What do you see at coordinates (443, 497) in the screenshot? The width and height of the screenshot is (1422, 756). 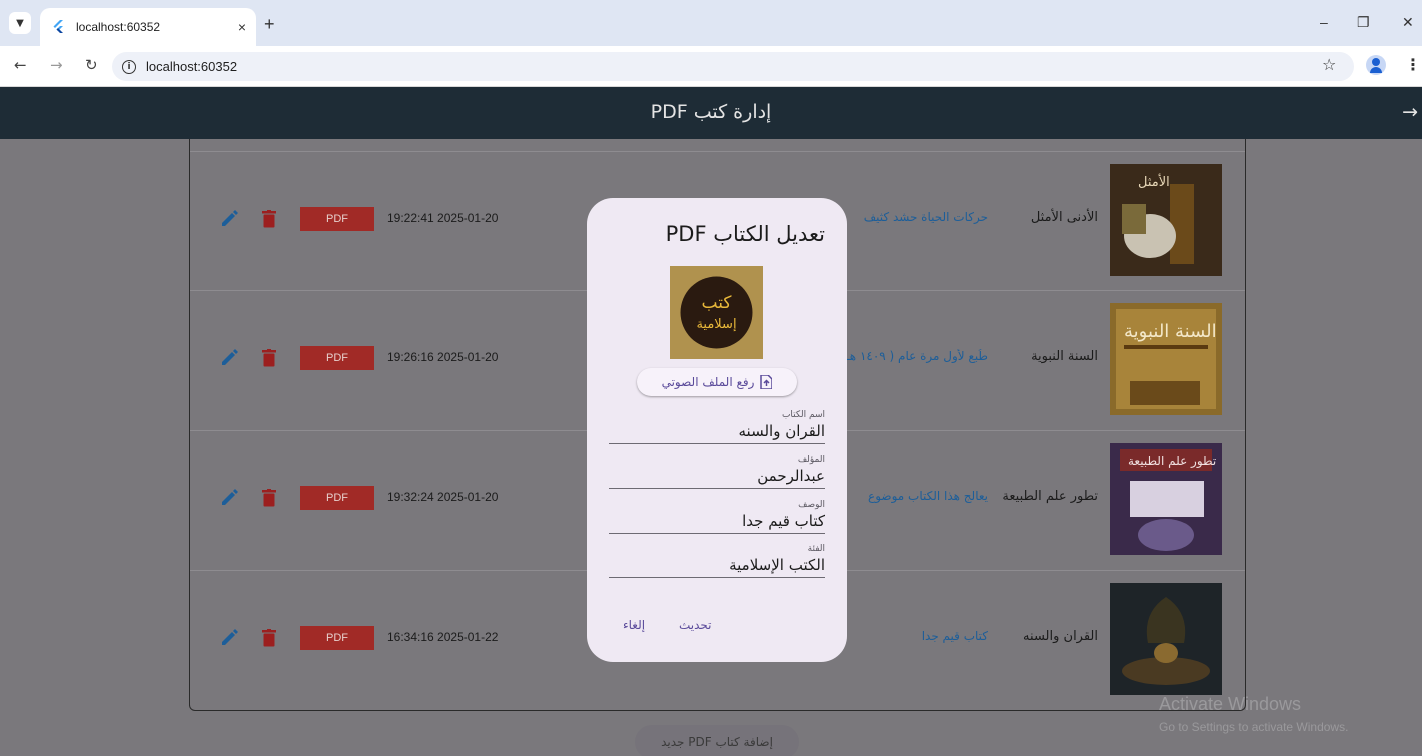 I see `book-date: 19:32:24 2025-01-20` at bounding box center [443, 497].